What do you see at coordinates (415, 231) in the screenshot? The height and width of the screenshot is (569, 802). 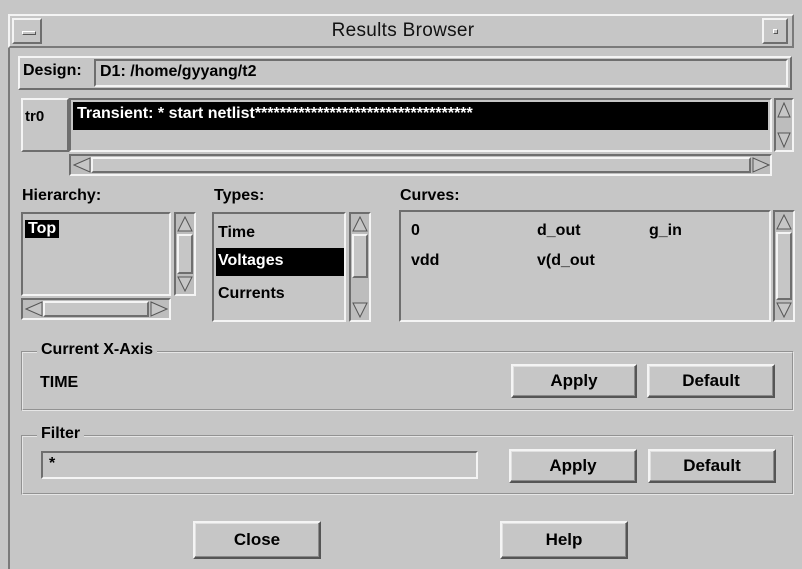 I see `curves-item-0: 0` at bounding box center [415, 231].